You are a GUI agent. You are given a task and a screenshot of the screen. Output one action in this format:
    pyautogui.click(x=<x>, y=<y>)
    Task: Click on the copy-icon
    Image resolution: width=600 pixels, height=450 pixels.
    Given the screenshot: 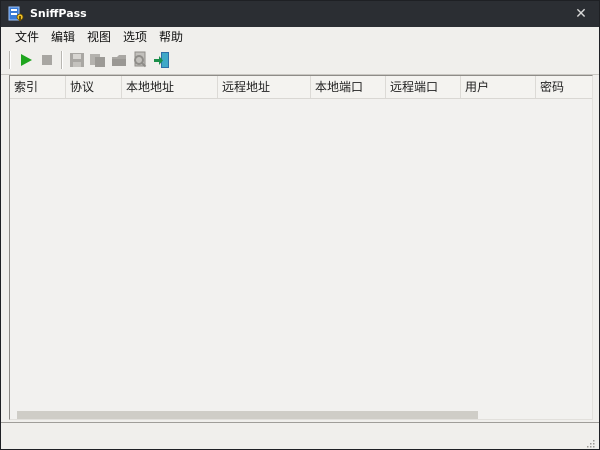 What is the action you would take?
    pyautogui.click(x=97, y=60)
    